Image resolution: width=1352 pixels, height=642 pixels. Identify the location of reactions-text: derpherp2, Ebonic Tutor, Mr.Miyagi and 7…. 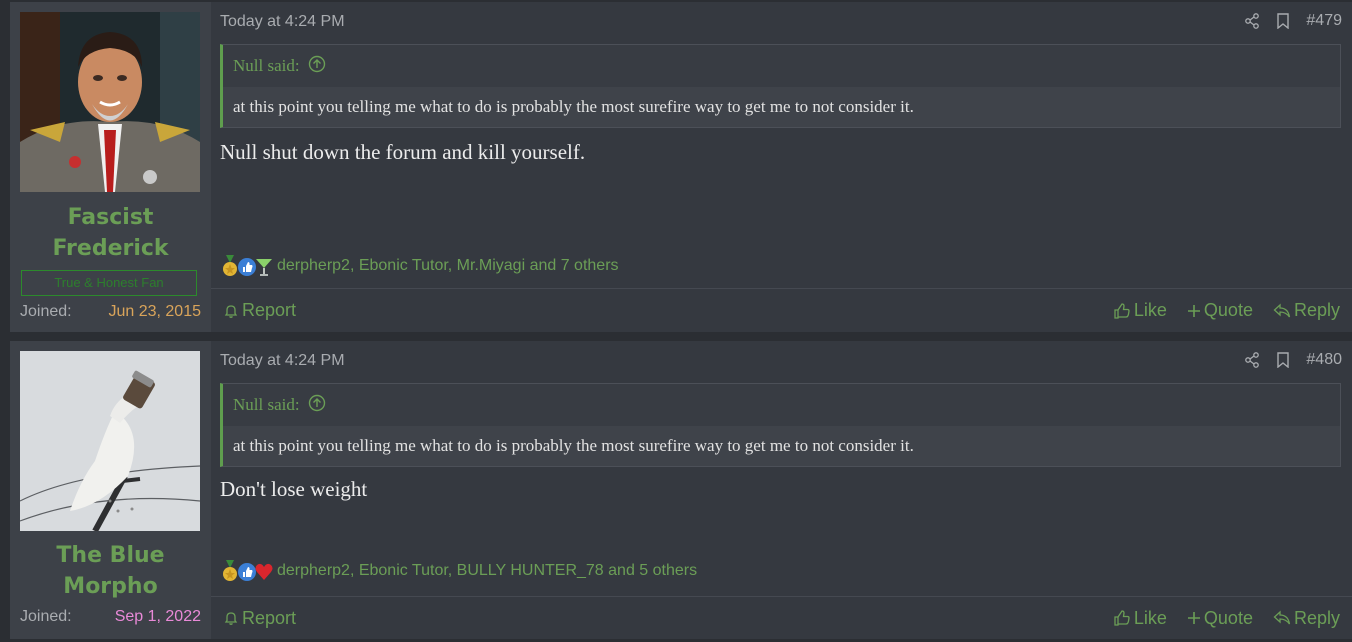
(448, 266).